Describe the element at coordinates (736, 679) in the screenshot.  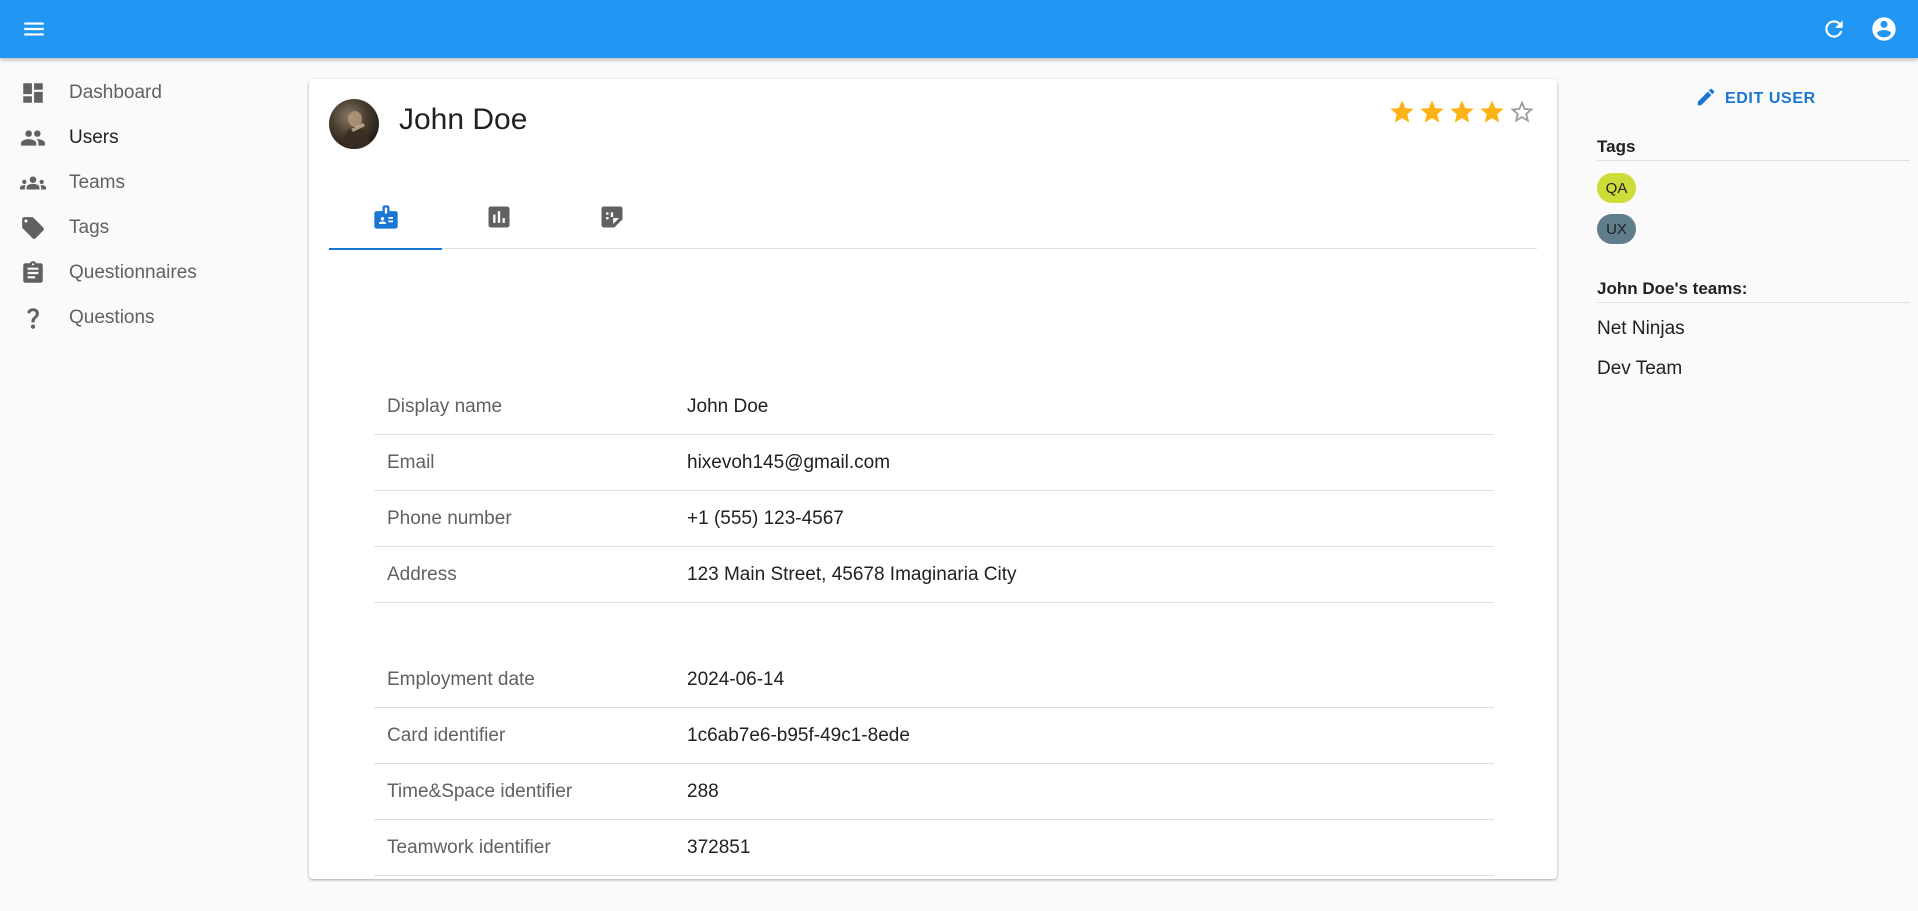
I see `detail-value: 2024-06-14` at that location.